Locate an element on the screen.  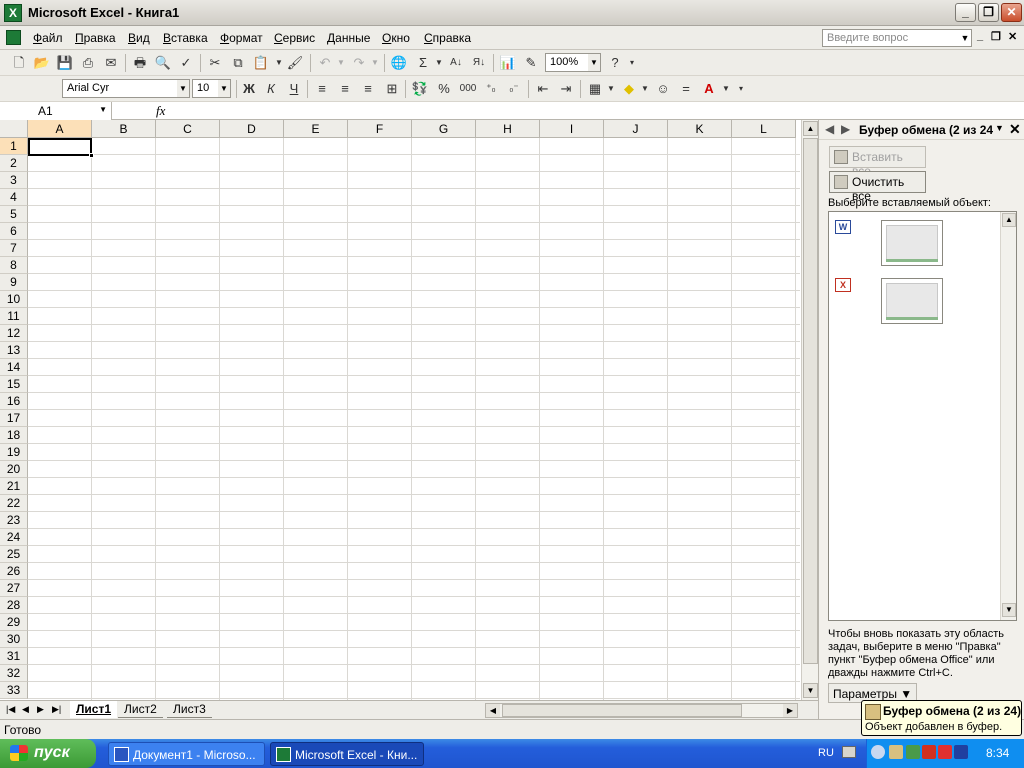
excel-icon: X is located at coordinates (13, 13).